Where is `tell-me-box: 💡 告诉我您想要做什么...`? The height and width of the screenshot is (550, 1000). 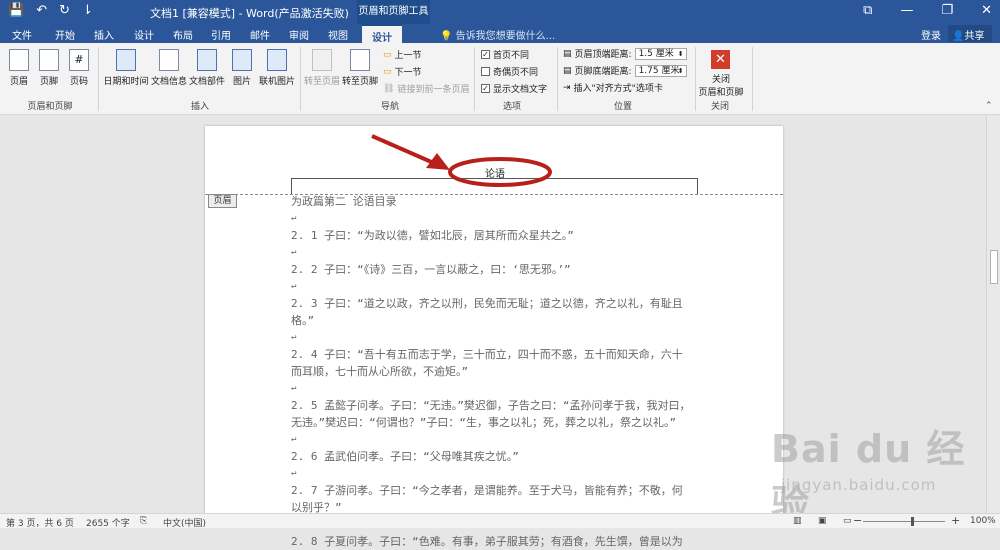 tell-me-box: 💡 告诉我您想要做什么... is located at coordinates (497, 34).